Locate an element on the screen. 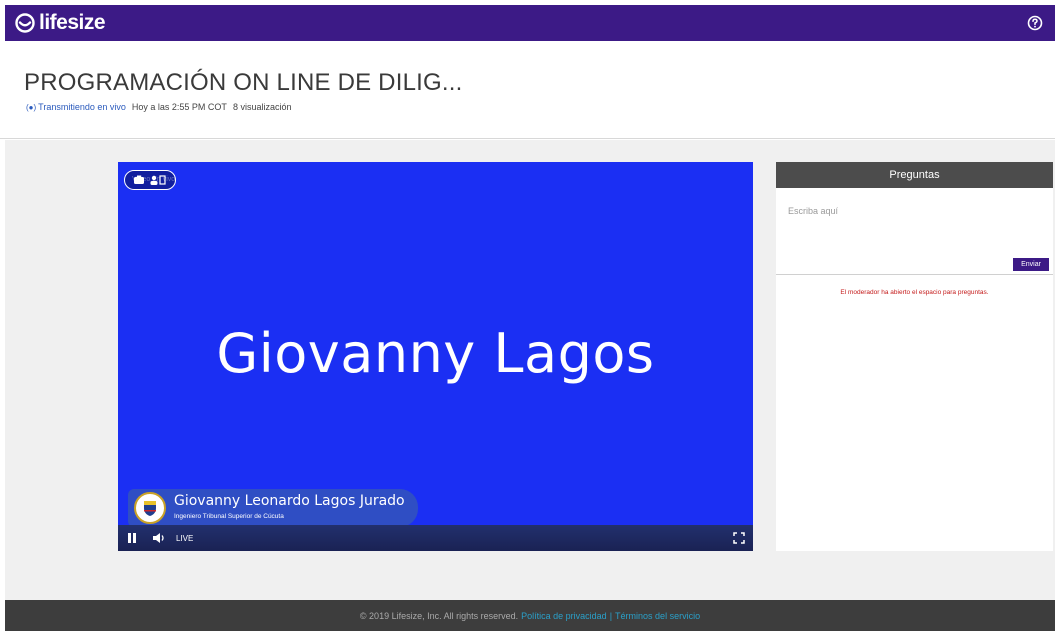 The width and height of the screenshot is (1055, 631). presenter-name-title: Giovanny Lagos is located at coordinates (435, 353).